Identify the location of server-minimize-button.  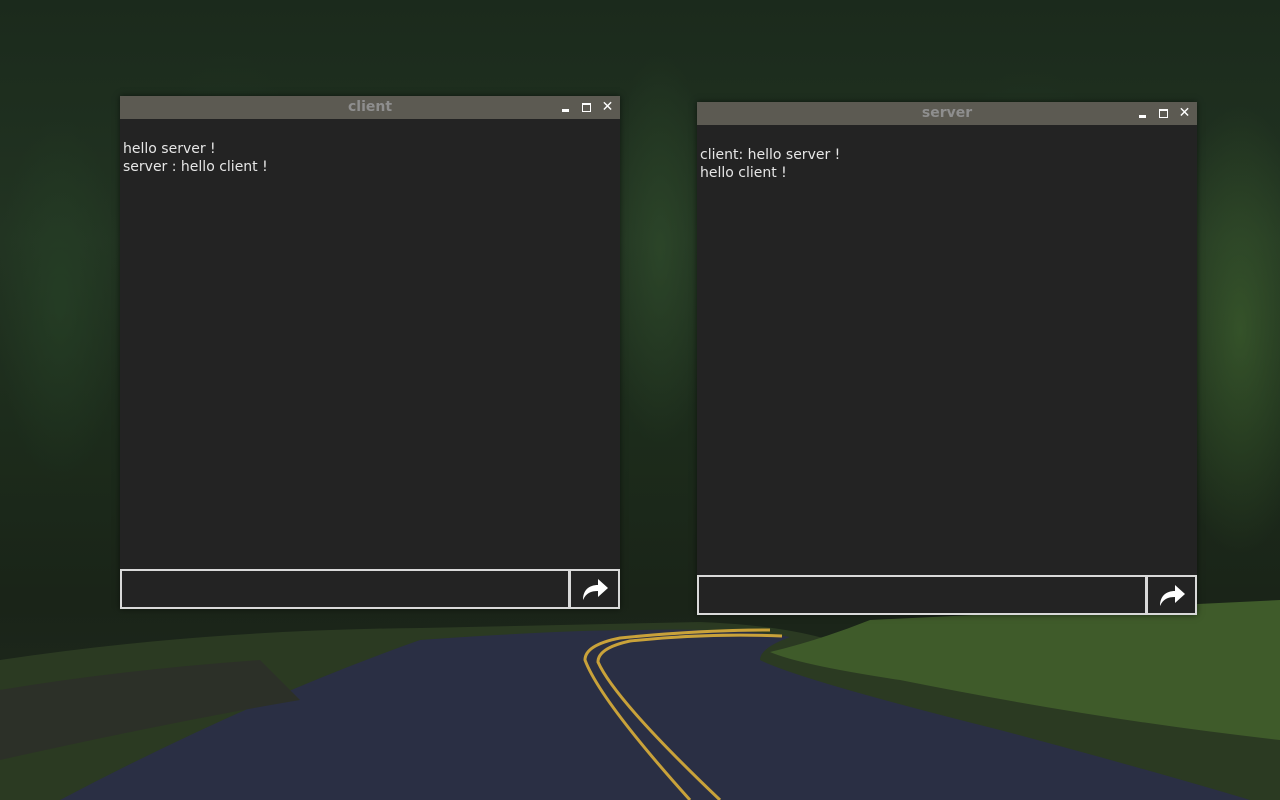
(1142, 113).